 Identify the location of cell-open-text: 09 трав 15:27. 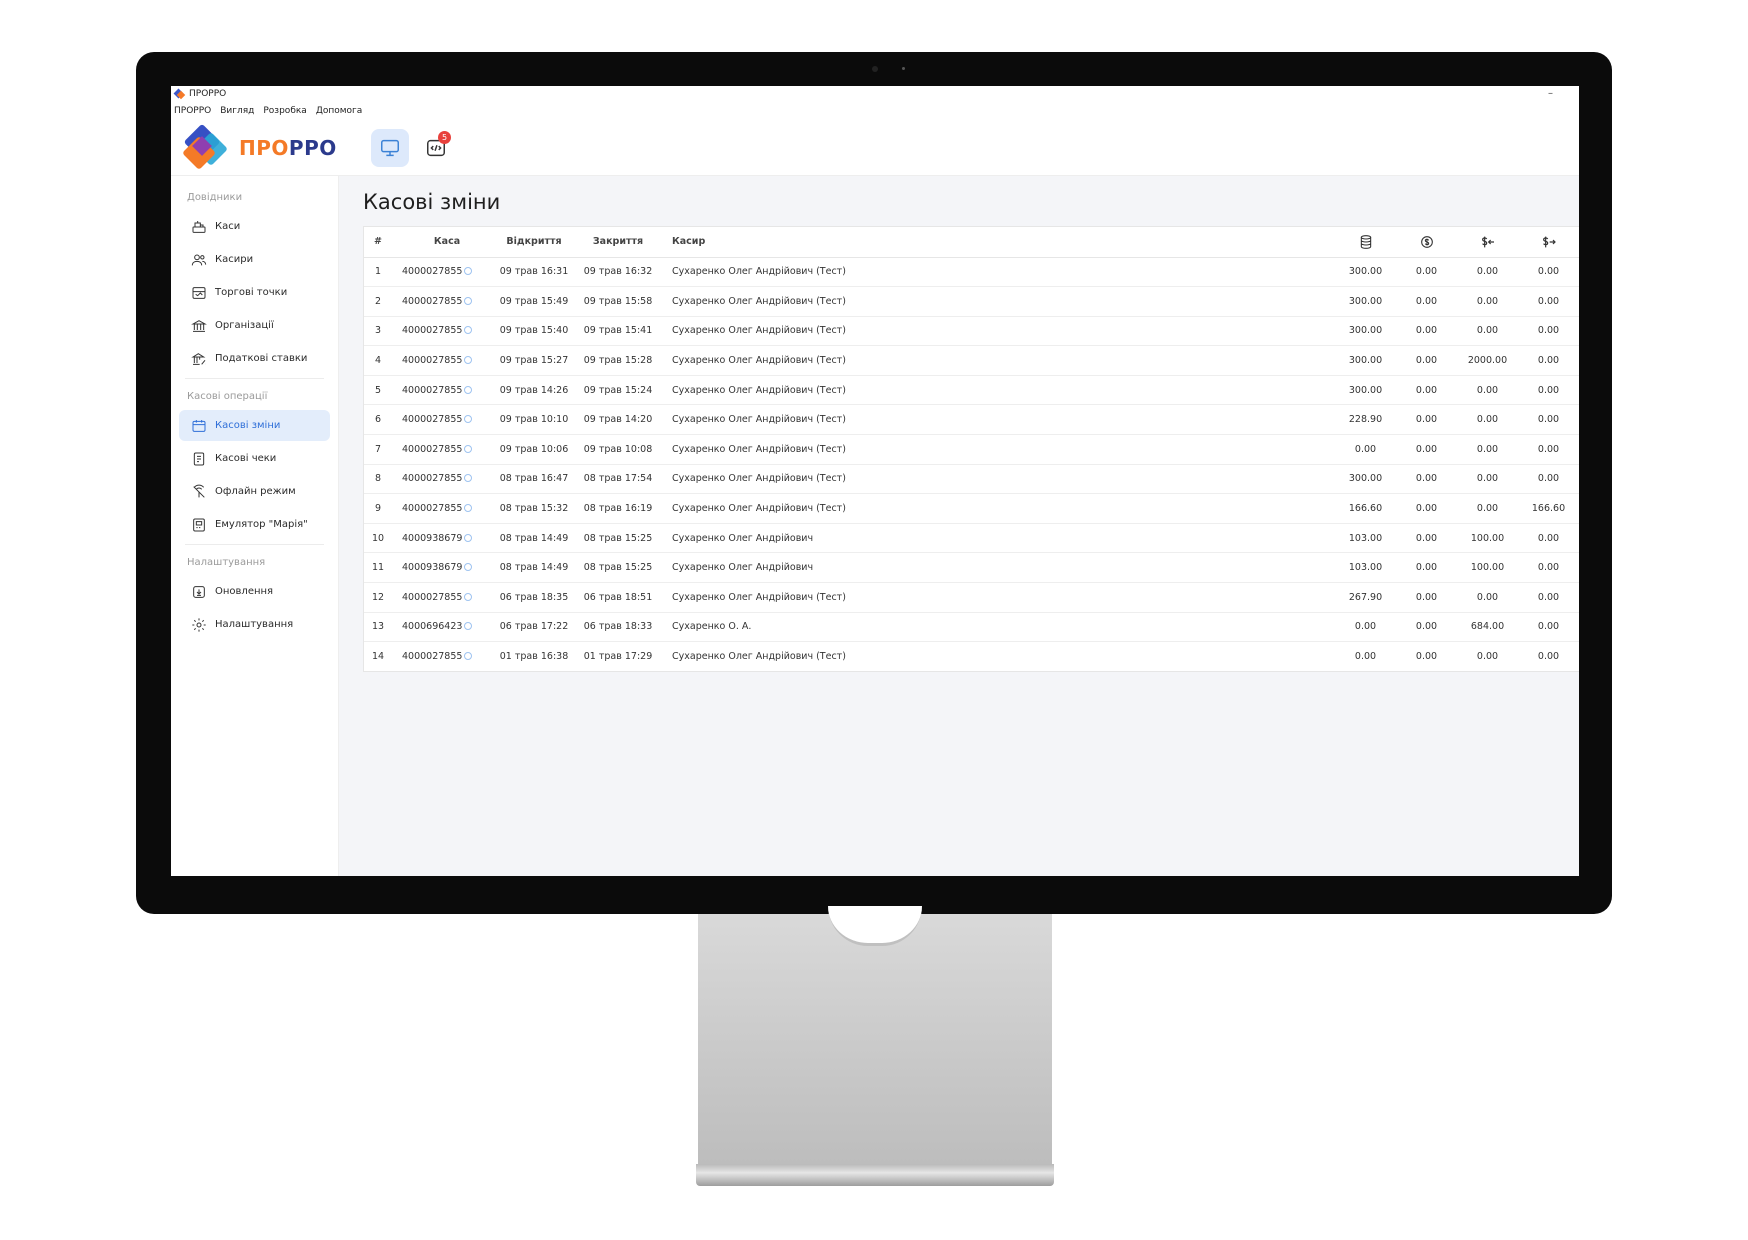
(534, 361).